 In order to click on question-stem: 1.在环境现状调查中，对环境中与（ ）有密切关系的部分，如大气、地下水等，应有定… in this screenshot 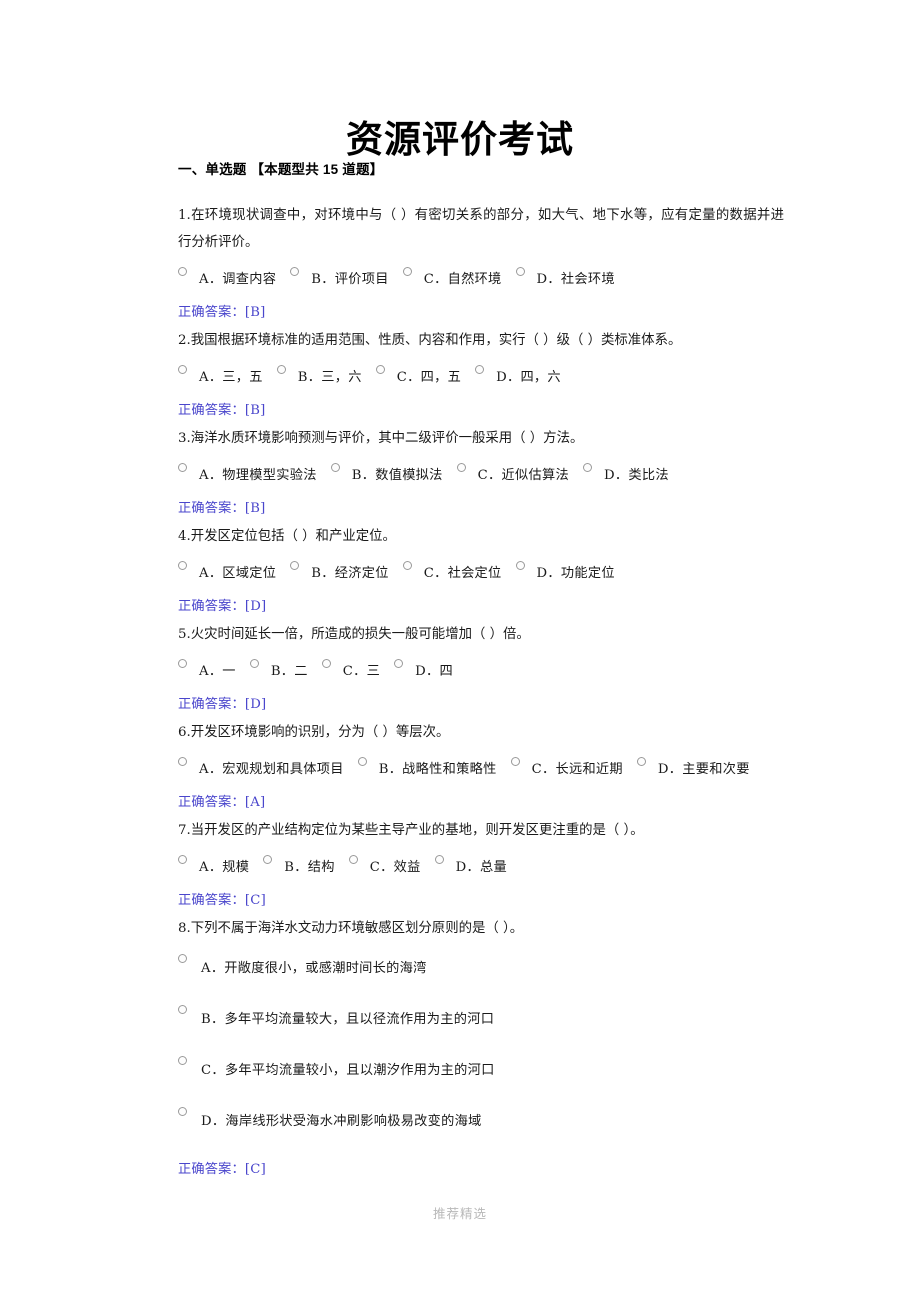, I will do `click(481, 229)`.